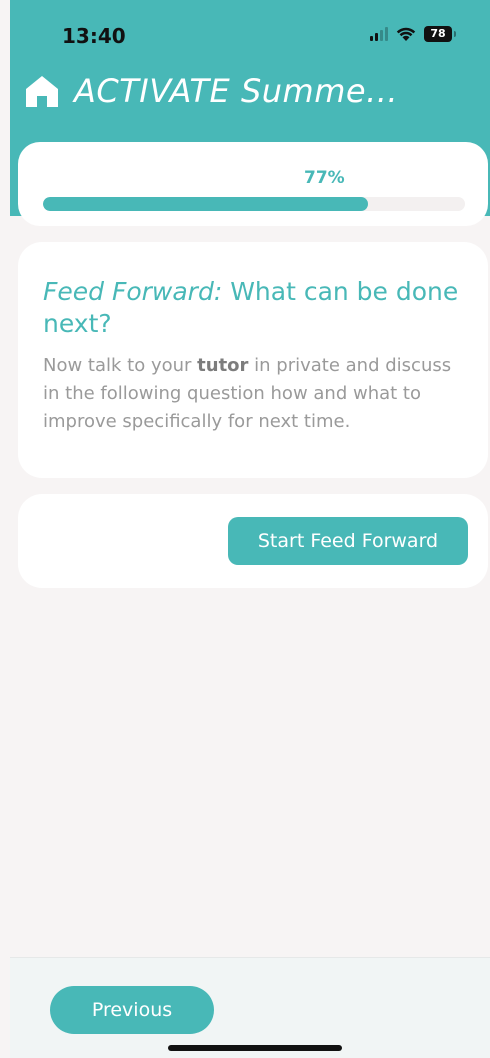  I want to click on cellular-signal-icon, so click(379, 34).